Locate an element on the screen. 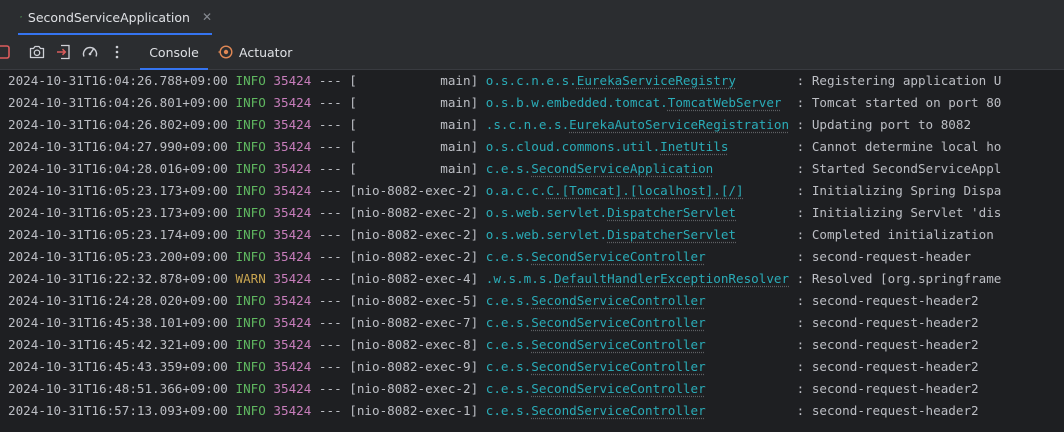 The width and height of the screenshot is (1064, 432). log-logger-package: o.s.web.servlet. is located at coordinates (546, 212).